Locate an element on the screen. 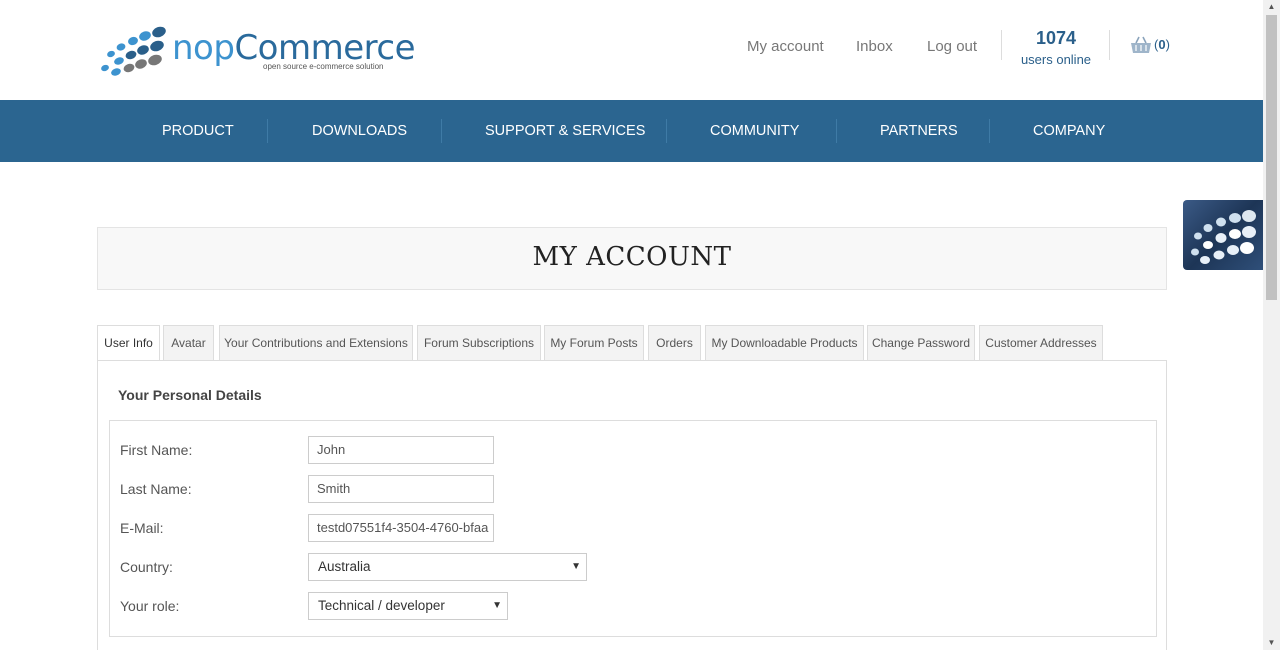 The image size is (1280, 650). users-online-label: users online is located at coordinates (1056, 59).